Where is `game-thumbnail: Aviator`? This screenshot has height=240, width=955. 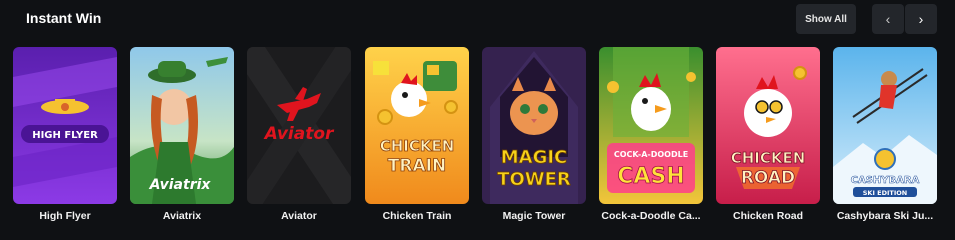 game-thumbnail: Aviator is located at coordinates (299, 125).